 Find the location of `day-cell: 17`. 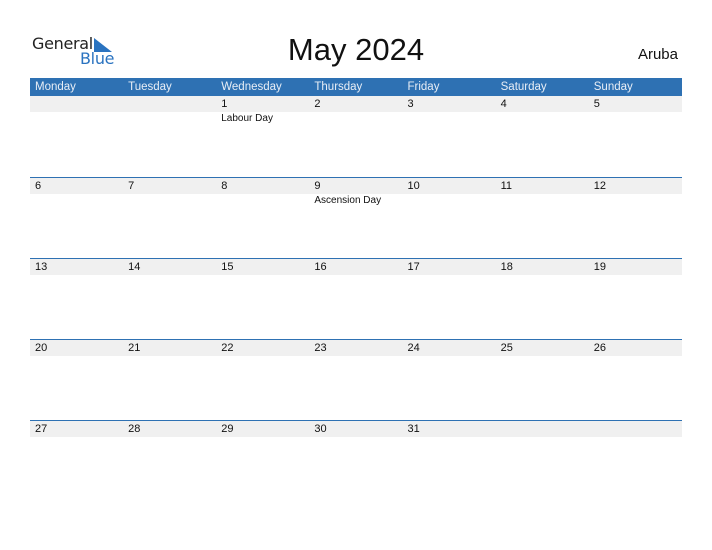

day-cell: 17 is located at coordinates (449, 298).